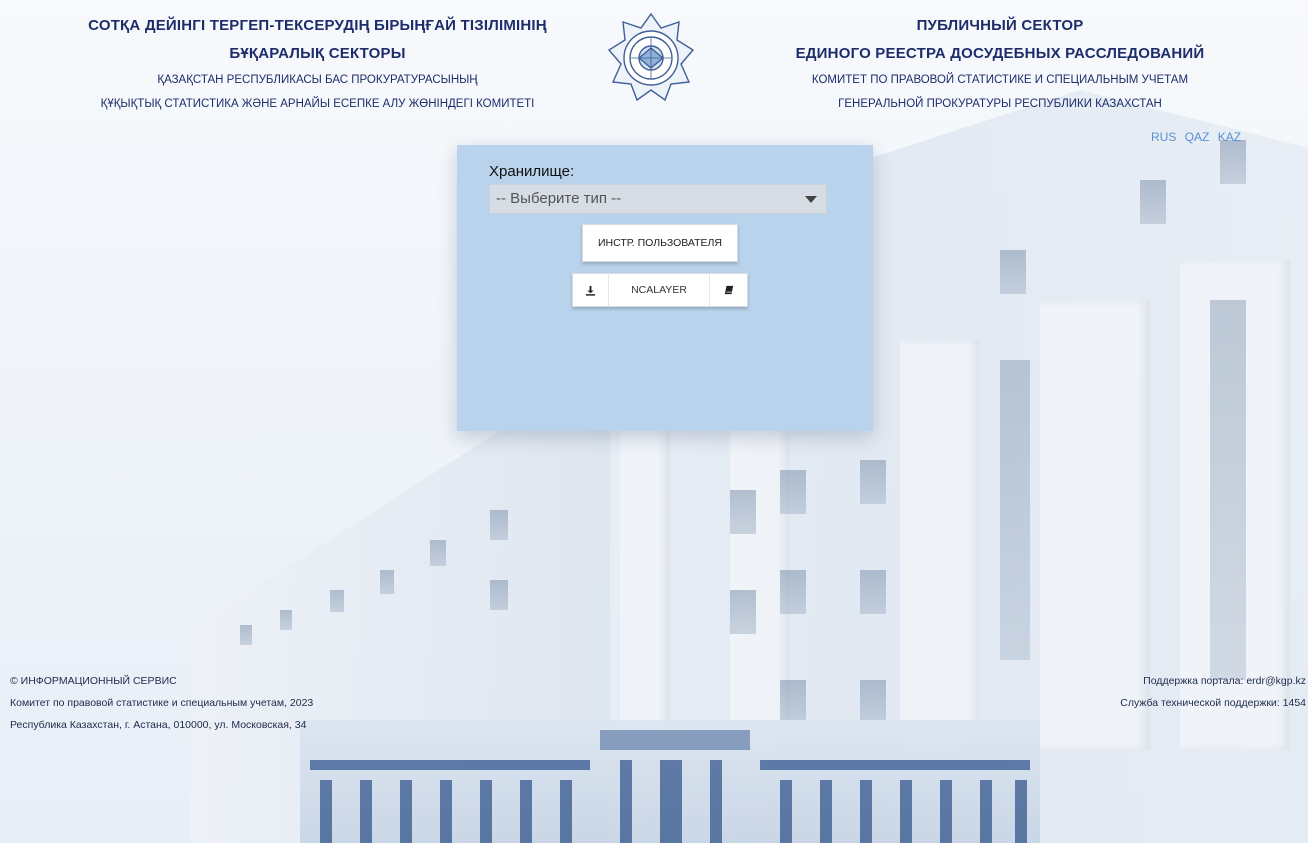 The image size is (1308, 843). Describe the element at coordinates (651, 57) in the screenshot. I see `prosecutor-emblem-icon` at that location.